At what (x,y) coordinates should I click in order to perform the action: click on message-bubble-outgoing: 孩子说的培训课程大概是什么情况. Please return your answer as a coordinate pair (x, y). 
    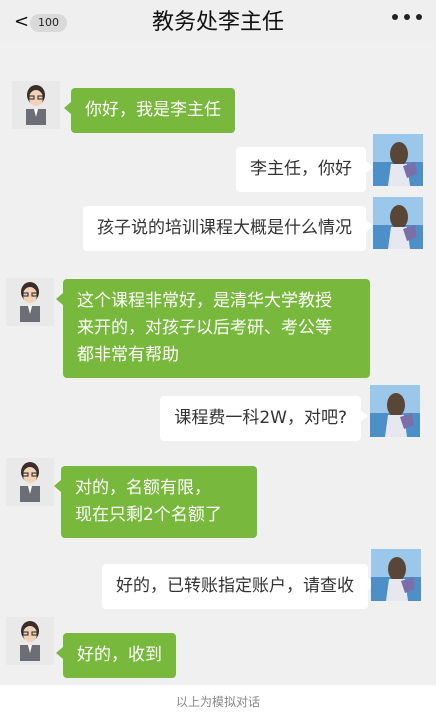
    Looking at the image, I should click on (228, 228).